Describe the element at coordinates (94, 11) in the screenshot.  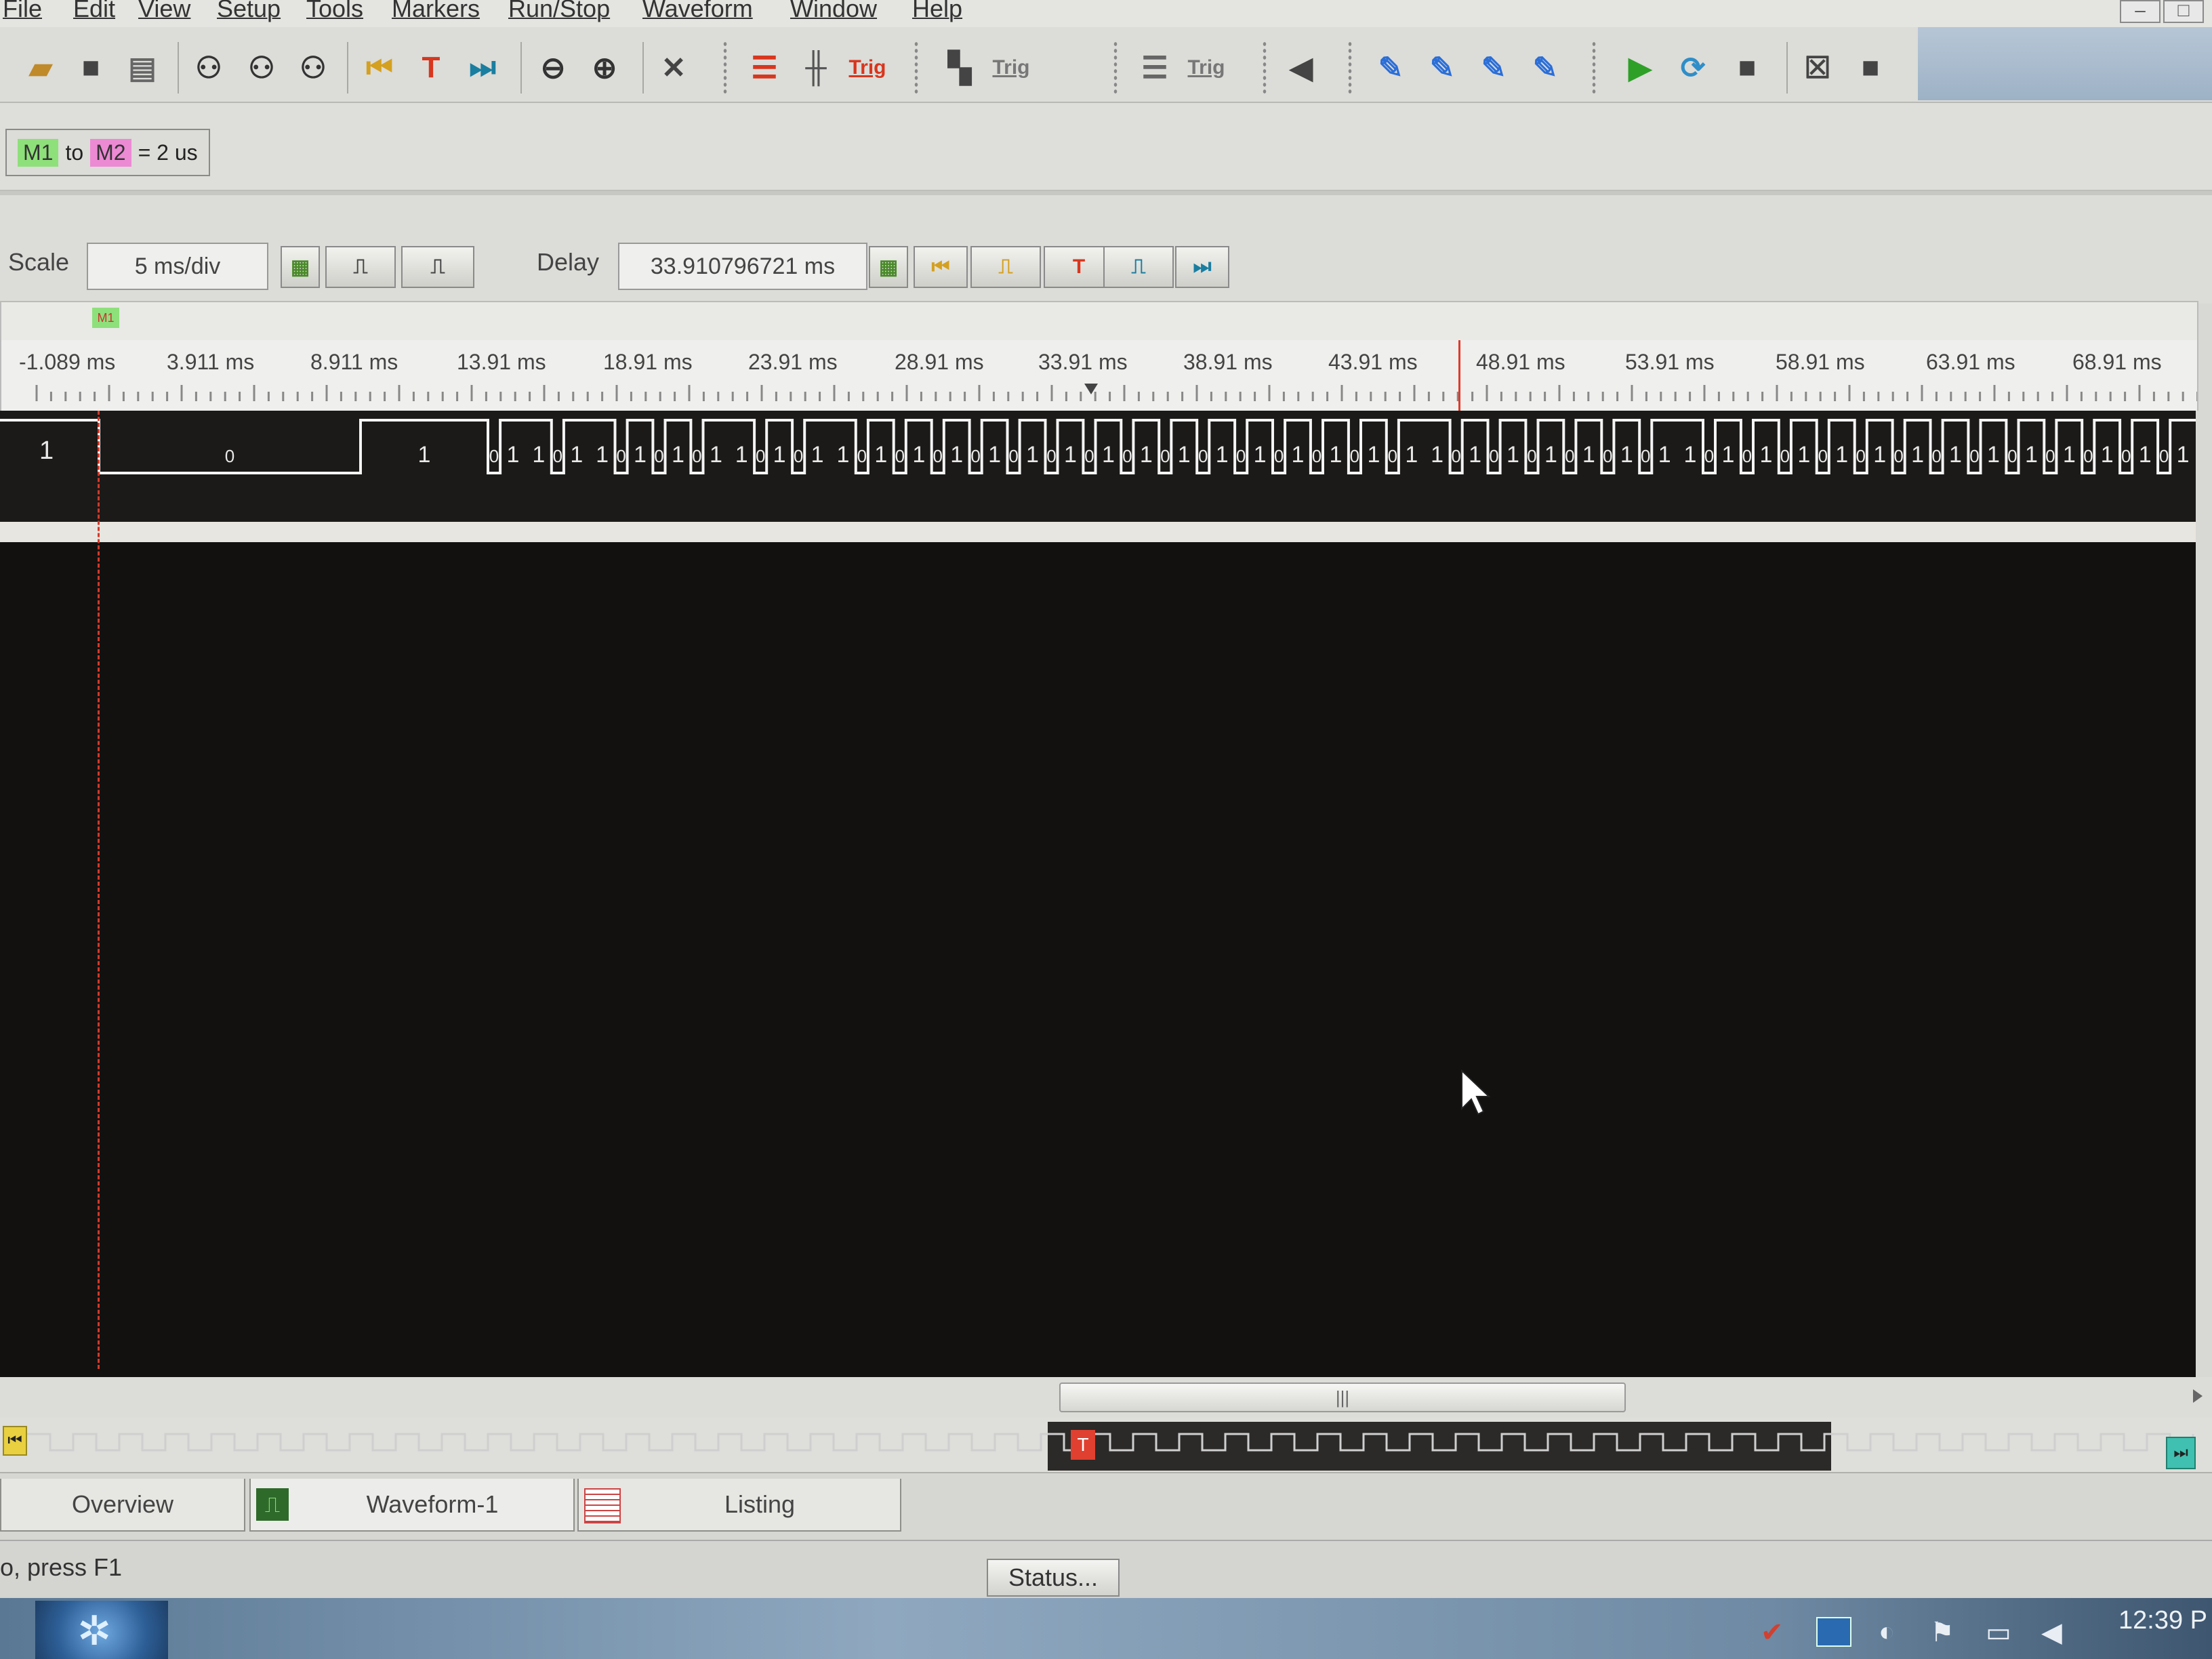
I see `menu-edit: Edit` at that location.